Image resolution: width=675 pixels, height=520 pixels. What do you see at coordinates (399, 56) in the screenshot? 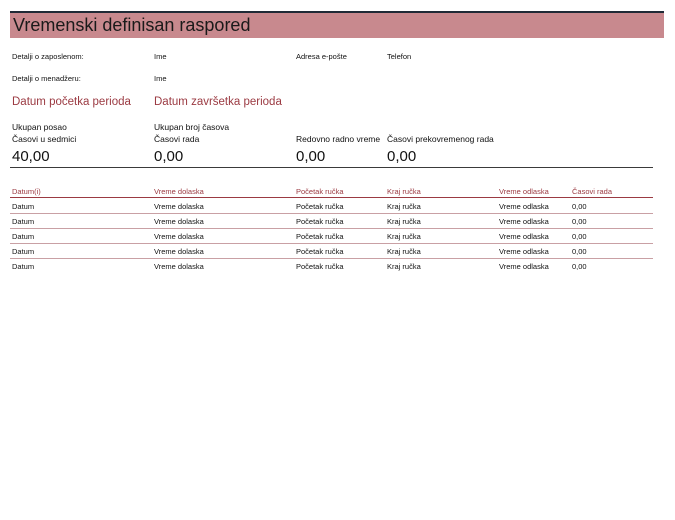
I see `employee-phone-field: Telefon` at bounding box center [399, 56].